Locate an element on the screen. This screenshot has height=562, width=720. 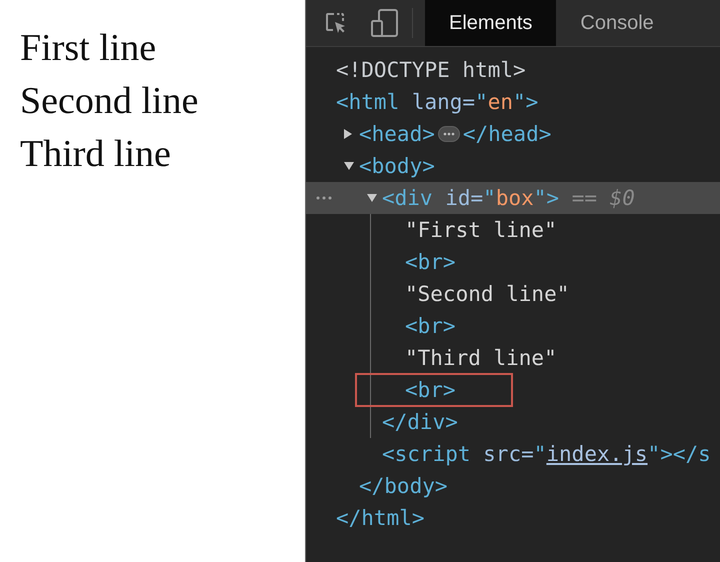
collapsed-arrow-icon is located at coordinates (348, 134).